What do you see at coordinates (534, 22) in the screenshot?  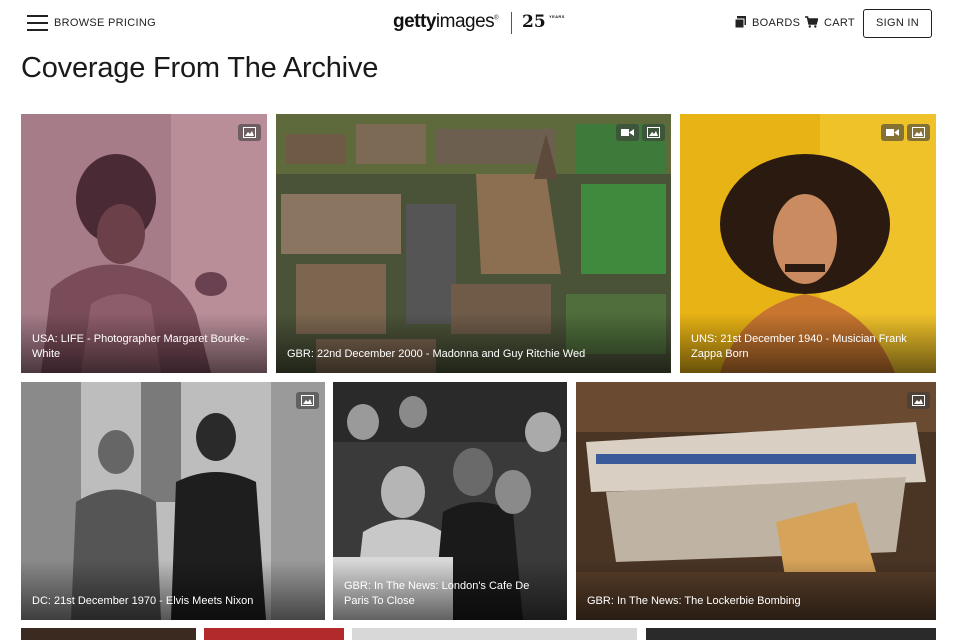 I see `anniversary-mark: 25` at bounding box center [534, 22].